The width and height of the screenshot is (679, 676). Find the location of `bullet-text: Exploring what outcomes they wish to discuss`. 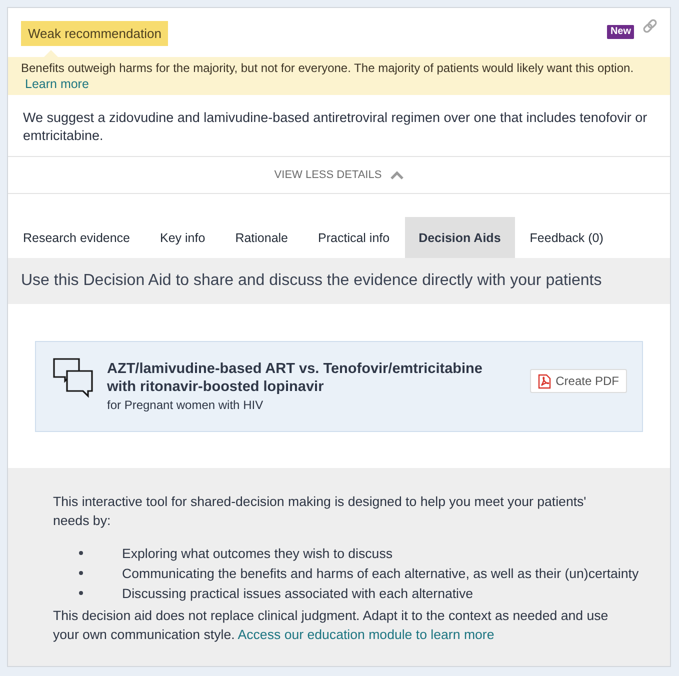

bullet-text: Exploring what outcomes they wish to discuss is located at coordinates (257, 553).